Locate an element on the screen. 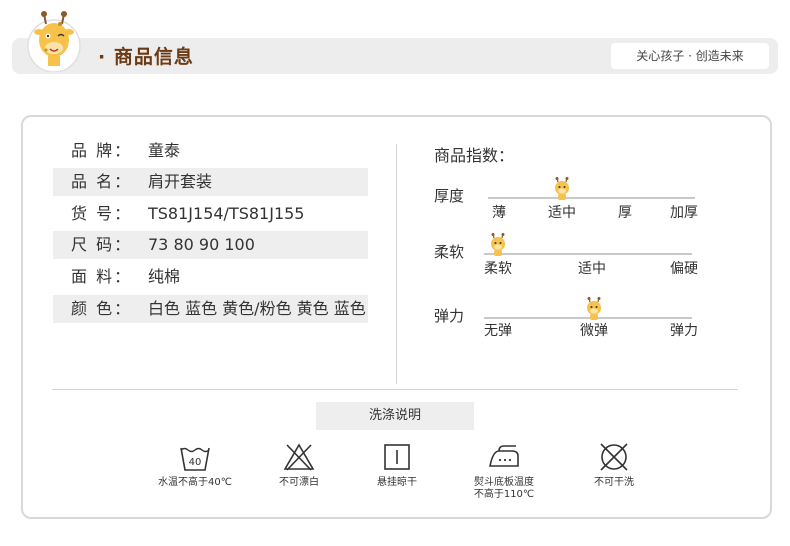  info-row: 品 名： 肩开套装 is located at coordinates (210, 182).